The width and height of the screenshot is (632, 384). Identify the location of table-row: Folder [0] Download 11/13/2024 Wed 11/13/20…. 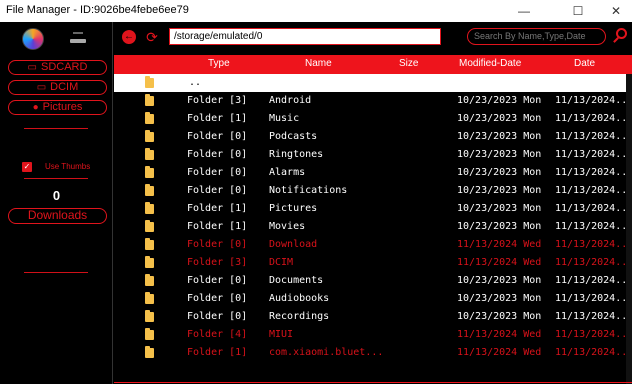
(373, 245).